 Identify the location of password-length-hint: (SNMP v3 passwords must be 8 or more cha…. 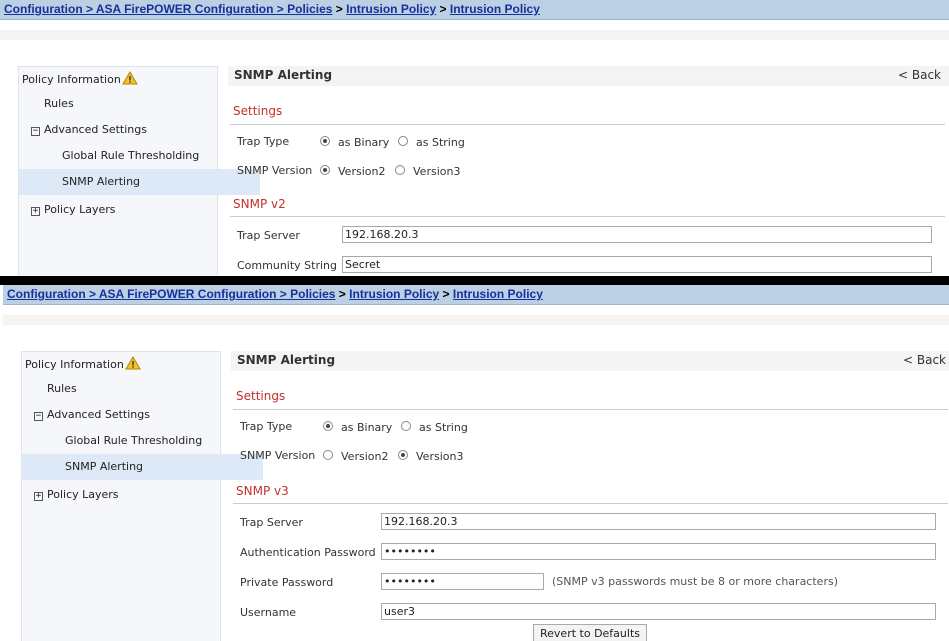
(695, 581).